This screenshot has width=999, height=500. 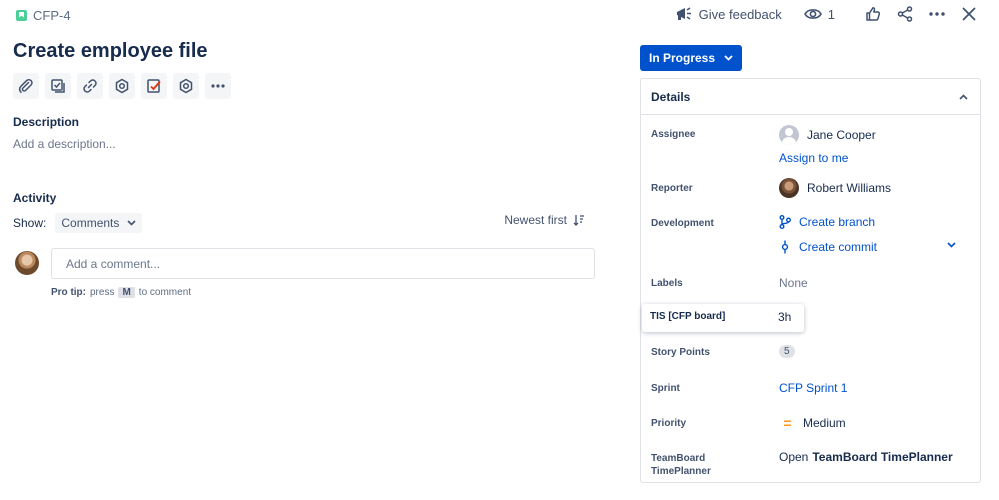 I want to click on link-icon, so click(x=90, y=86).